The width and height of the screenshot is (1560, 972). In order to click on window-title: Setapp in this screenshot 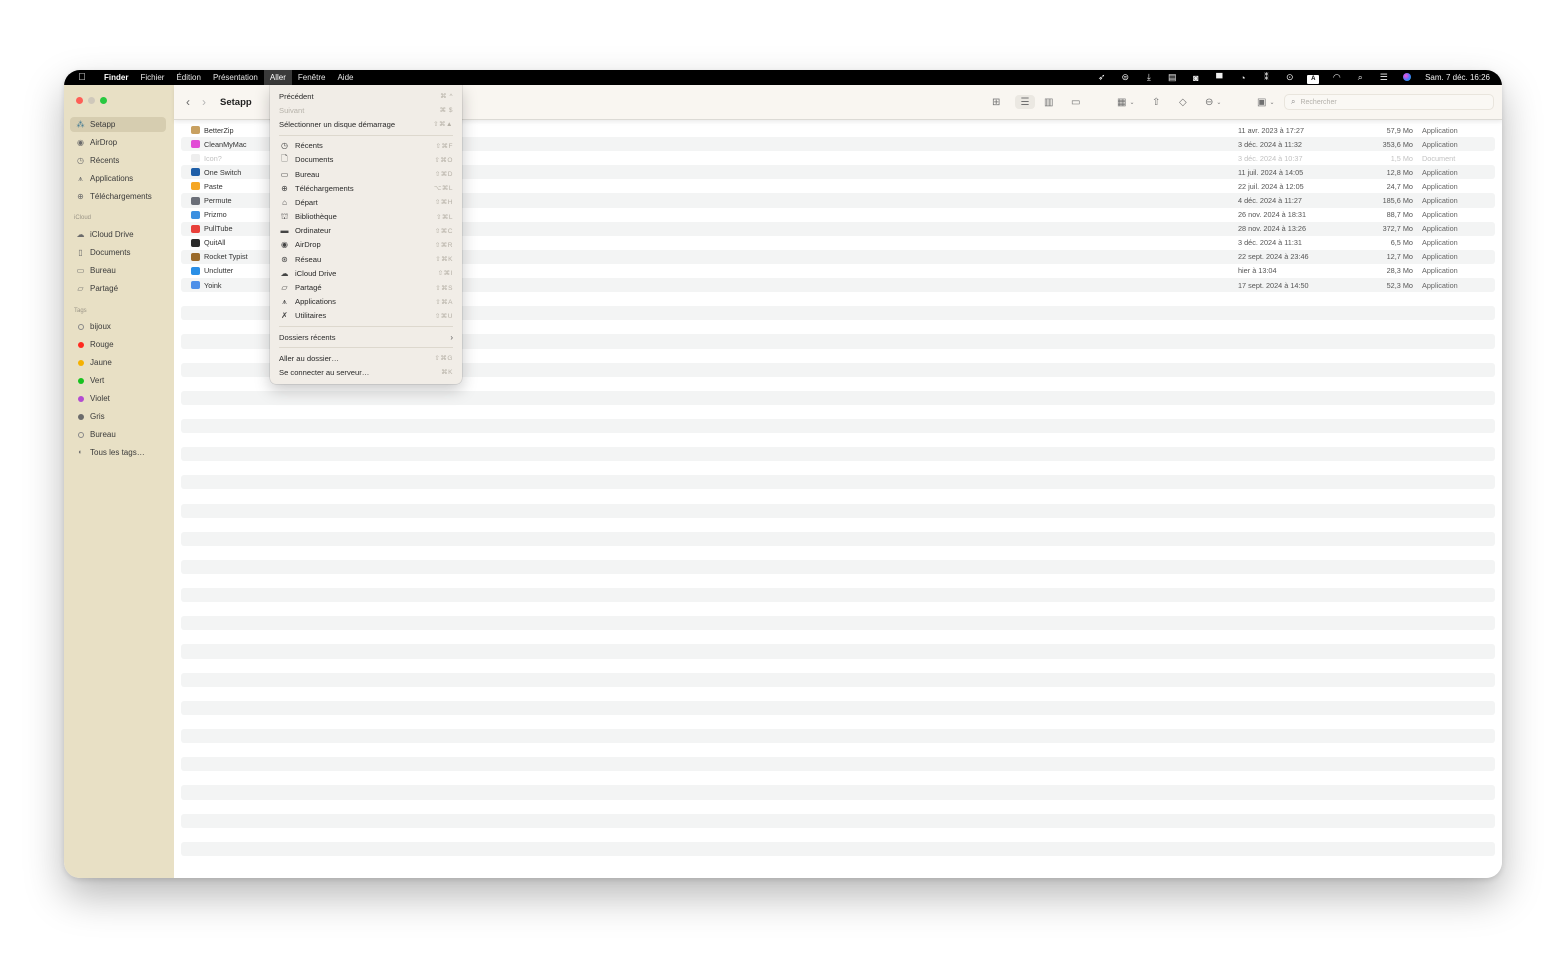, I will do `click(236, 102)`.